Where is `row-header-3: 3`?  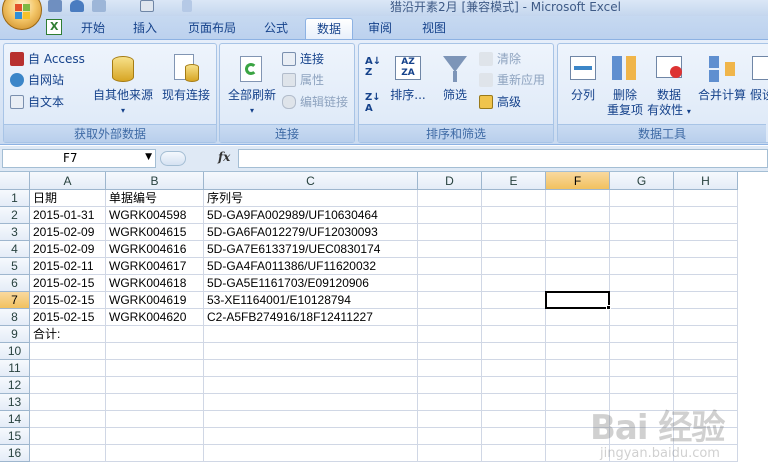 row-header-3: 3 is located at coordinates (15, 232).